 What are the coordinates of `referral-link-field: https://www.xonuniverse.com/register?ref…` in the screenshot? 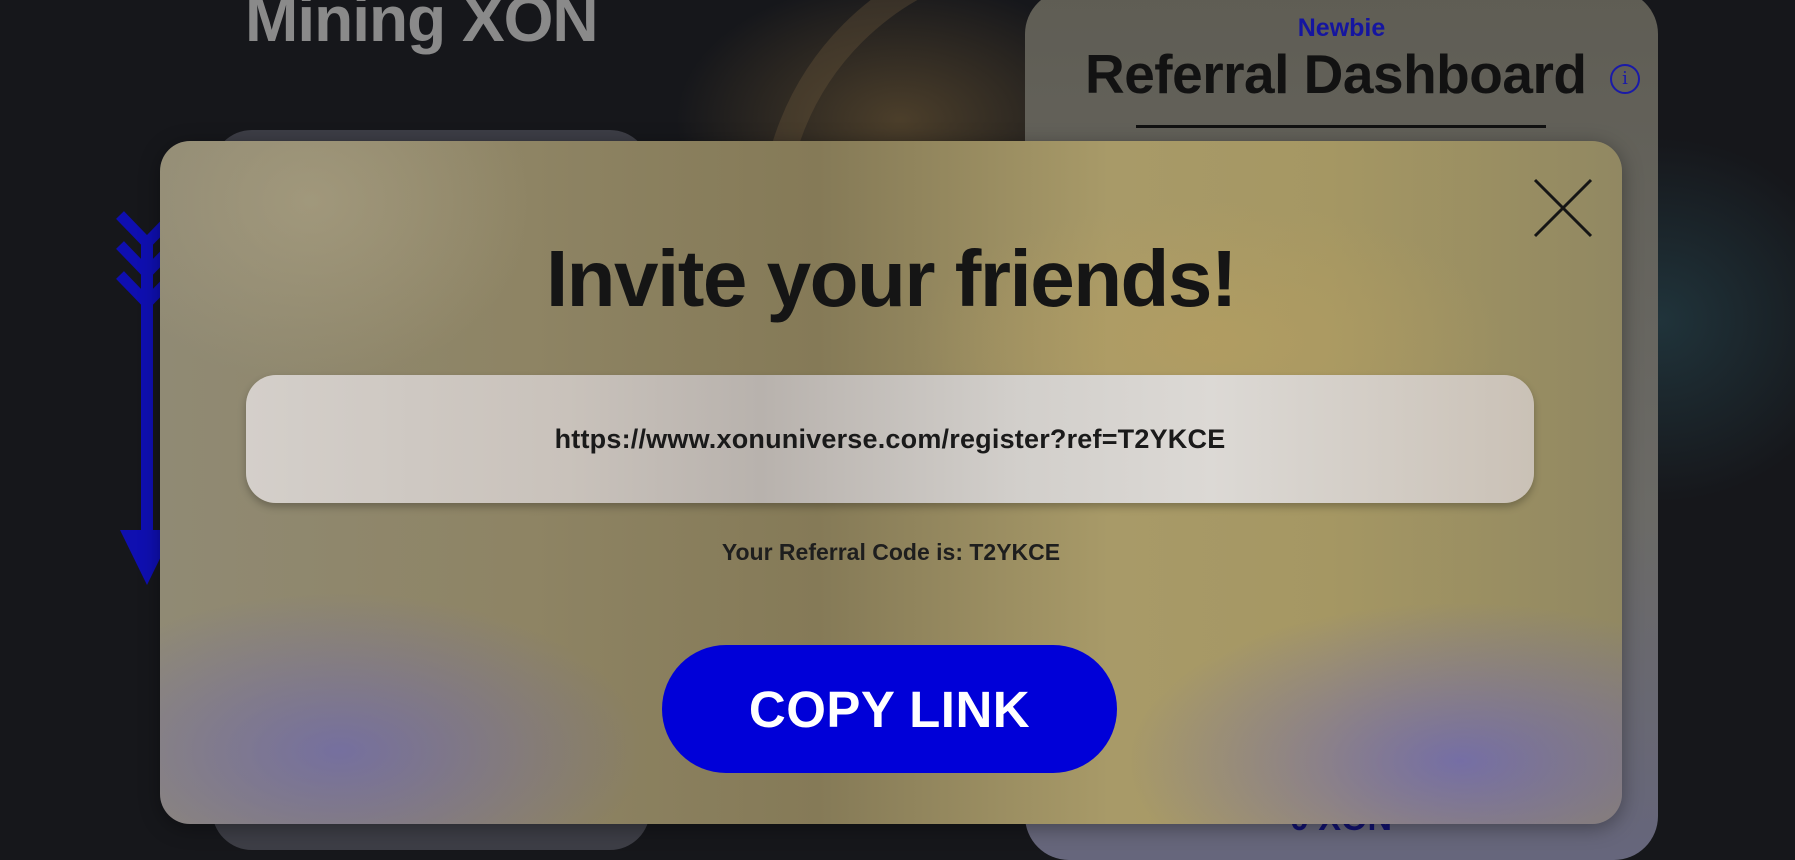 It's located at (890, 439).